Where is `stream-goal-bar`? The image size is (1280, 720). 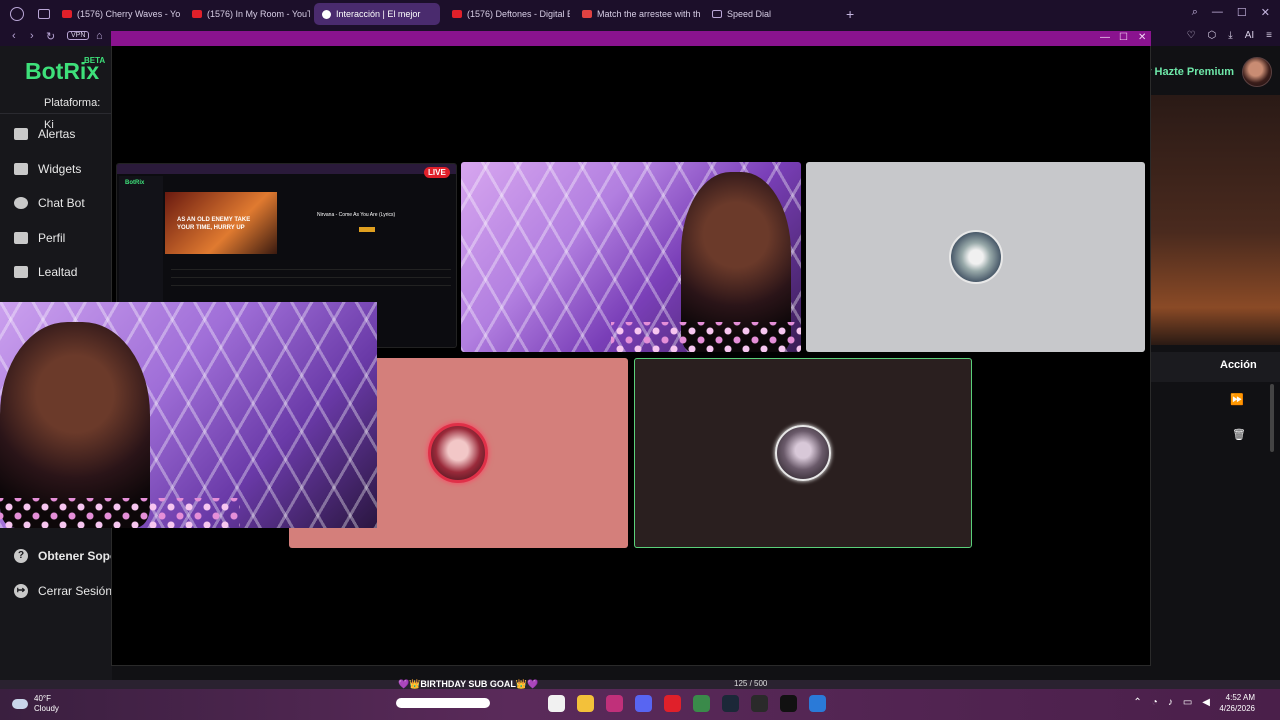 stream-goal-bar is located at coordinates (640, 684).